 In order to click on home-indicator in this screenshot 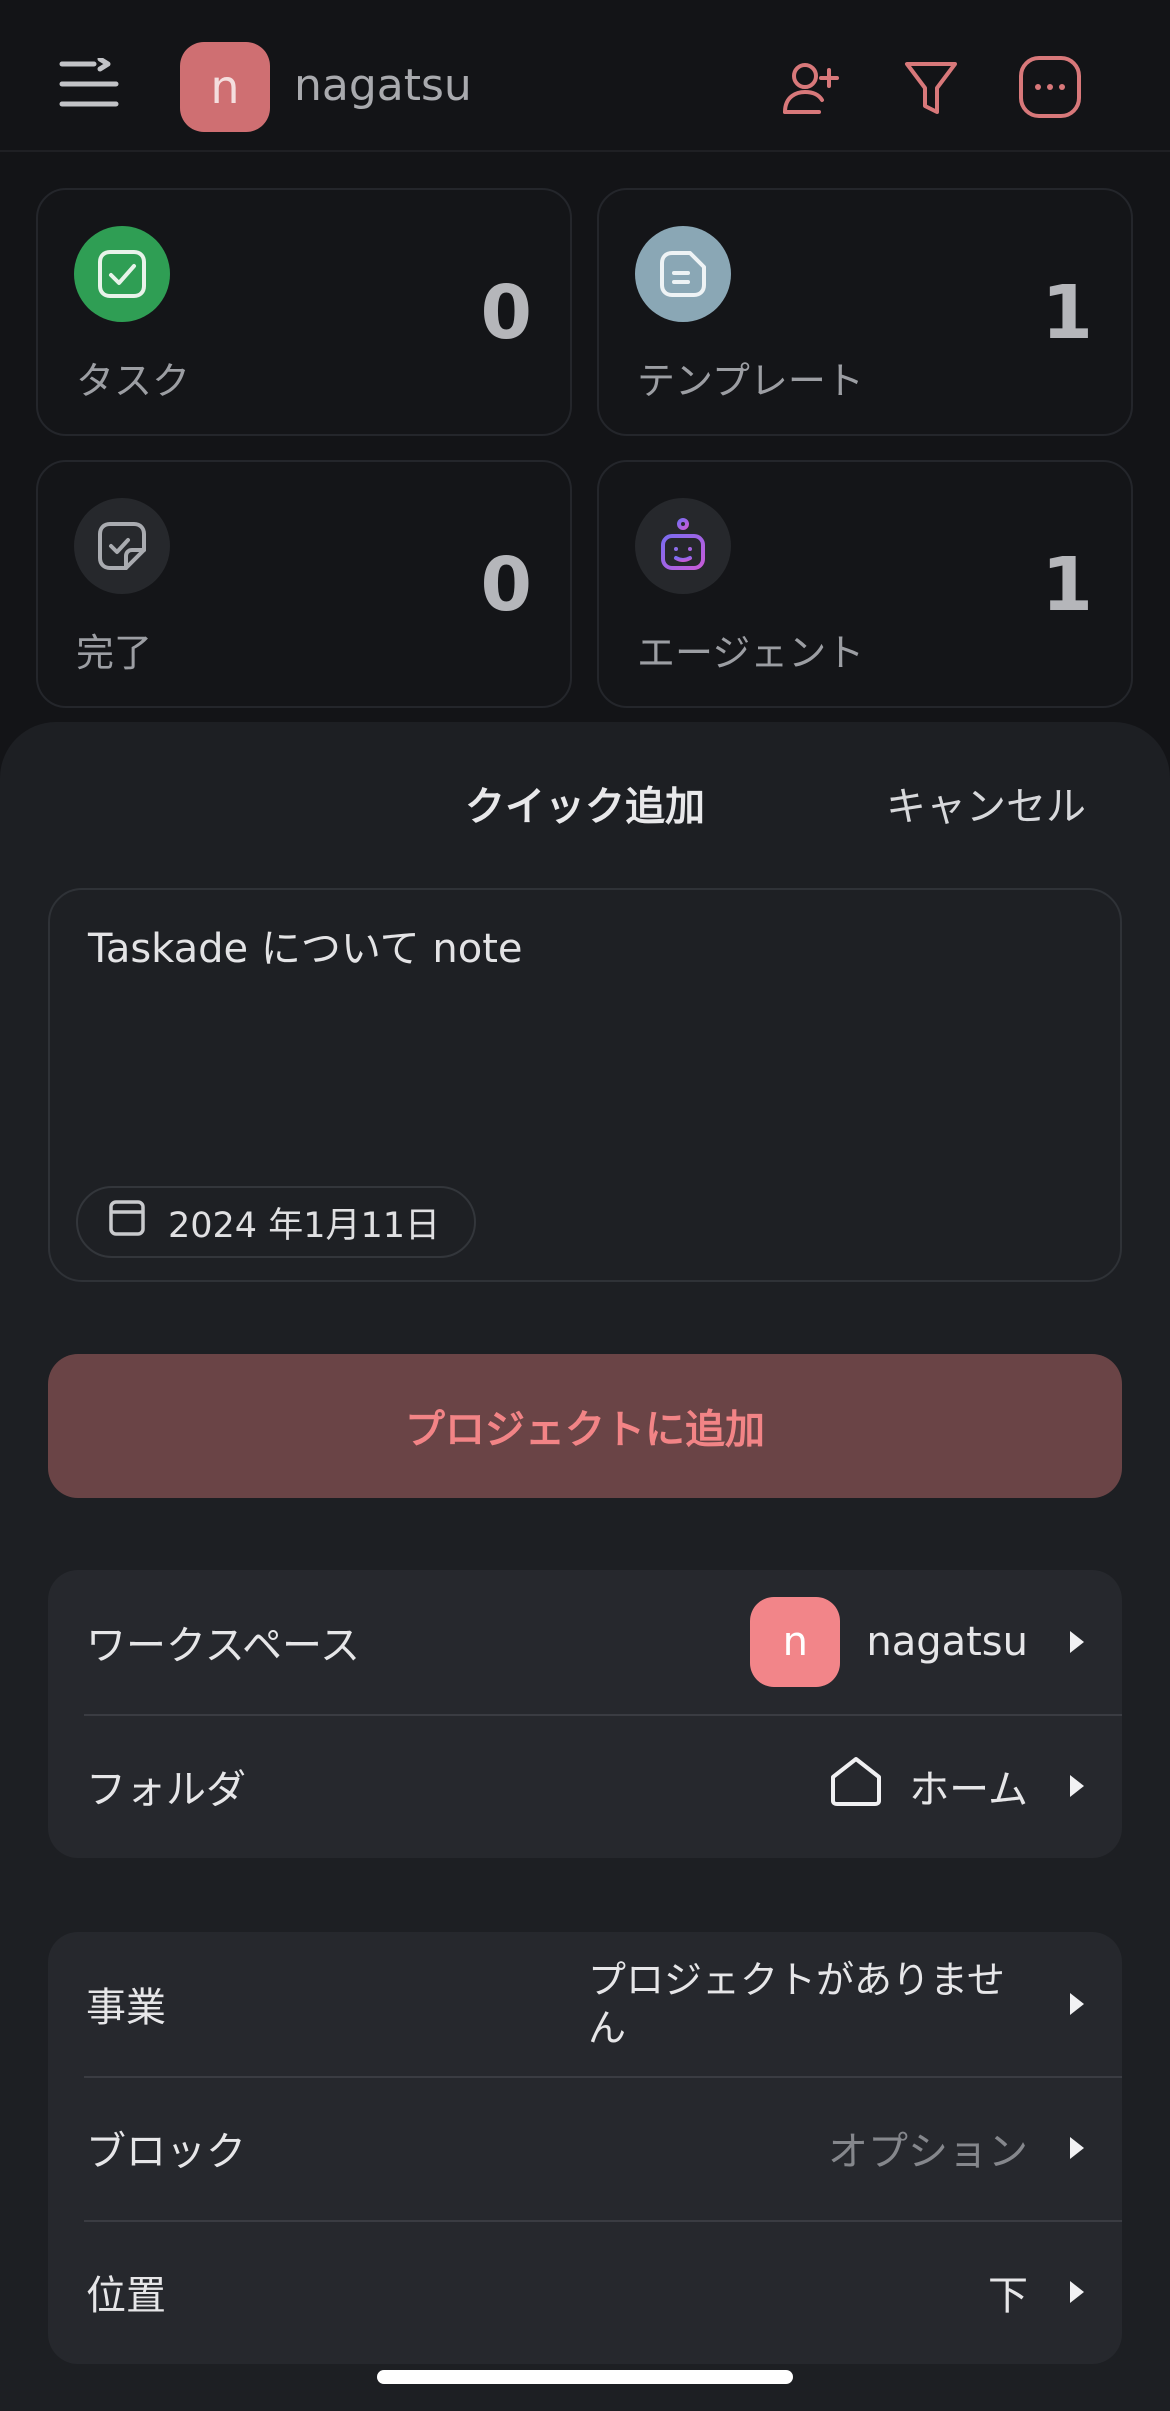, I will do `click(585, 2377)`.